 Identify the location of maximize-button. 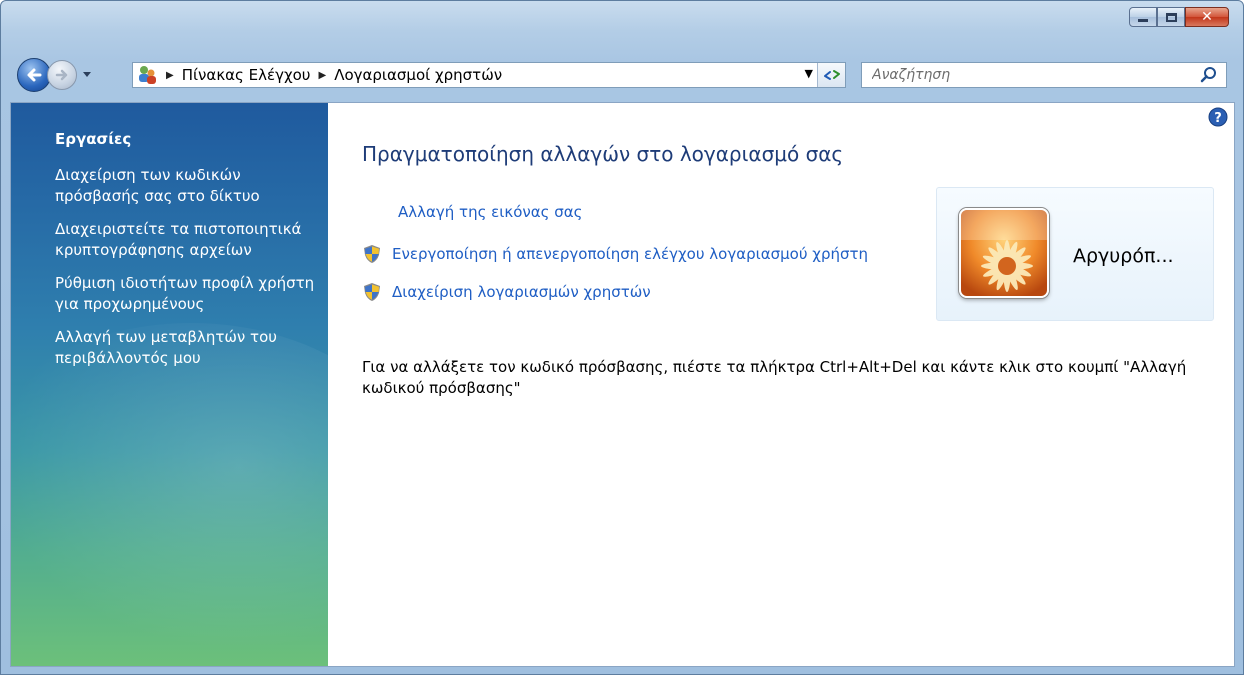
(1171, 17).